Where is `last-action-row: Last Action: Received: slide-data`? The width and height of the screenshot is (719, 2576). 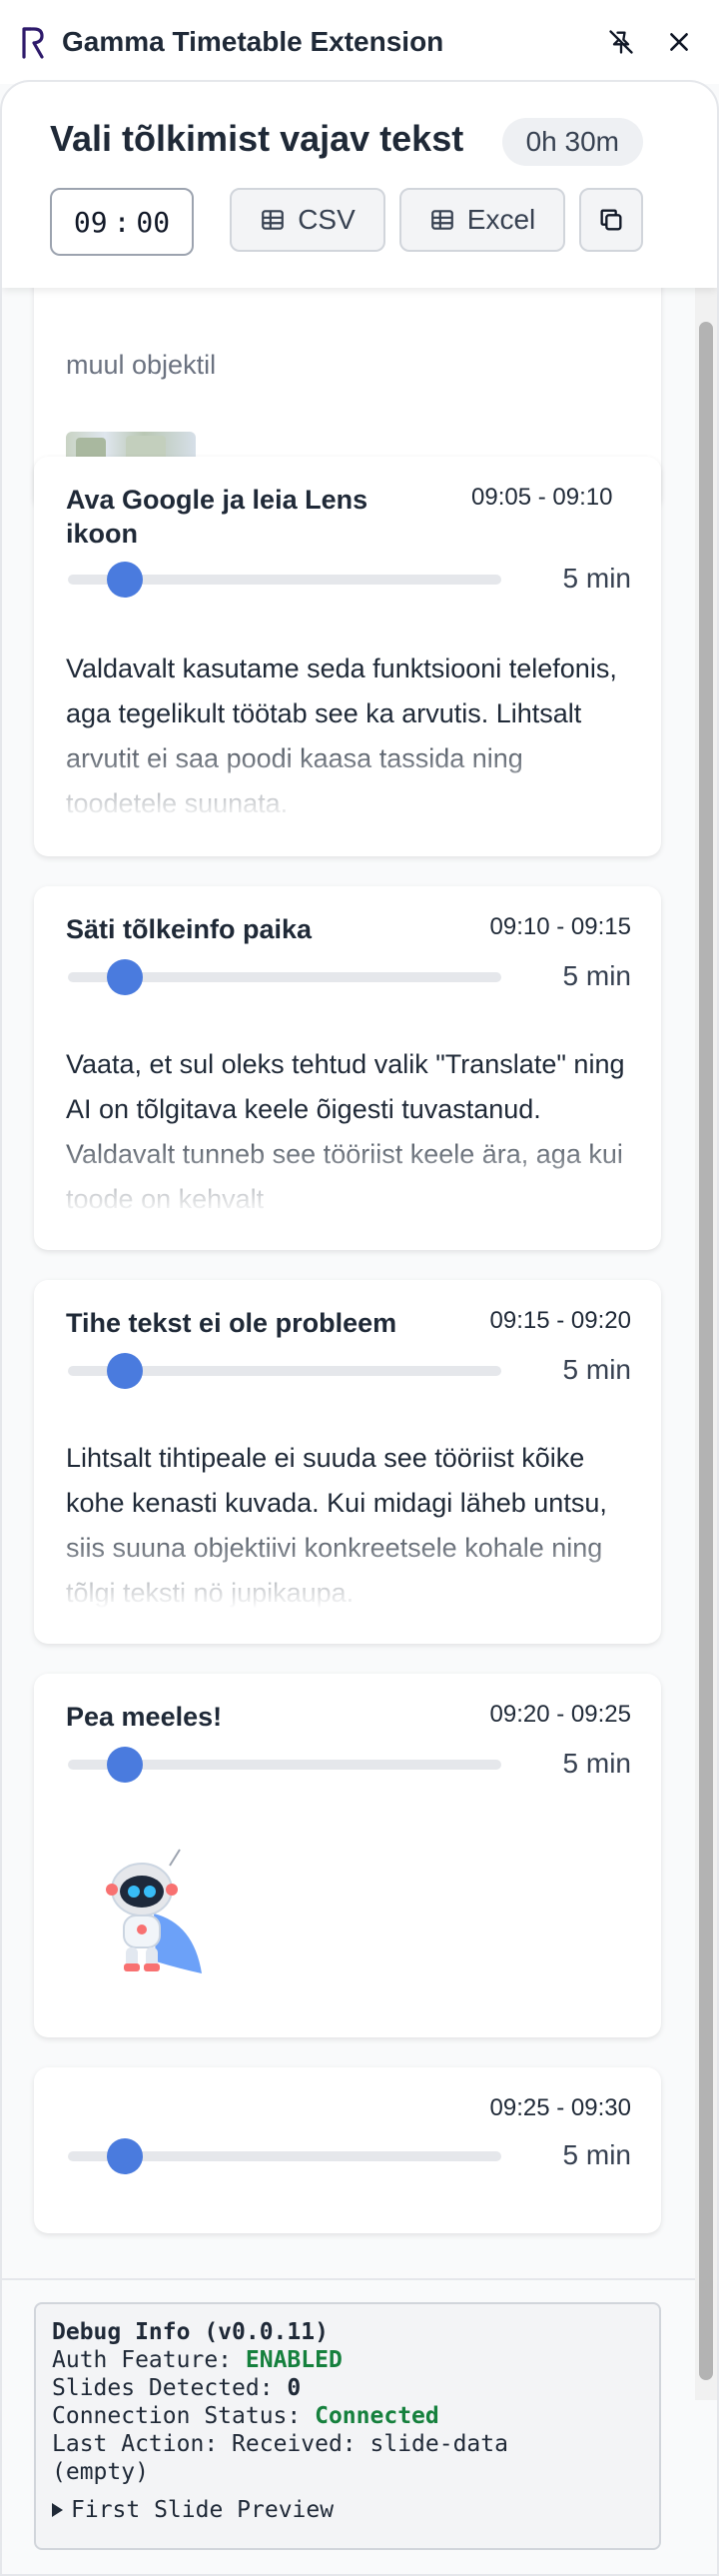 last-action-row: Last Action: Received: slide-data is located at coordinates (347, 2444).